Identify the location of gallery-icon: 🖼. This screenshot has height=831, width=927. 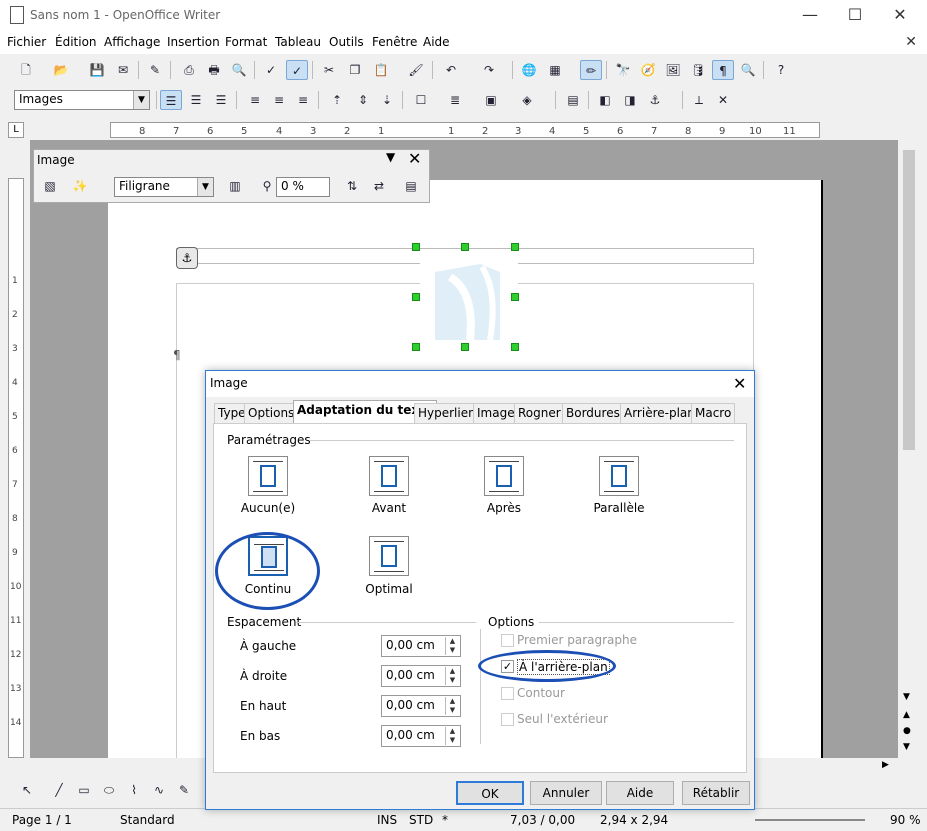
(673, 70).